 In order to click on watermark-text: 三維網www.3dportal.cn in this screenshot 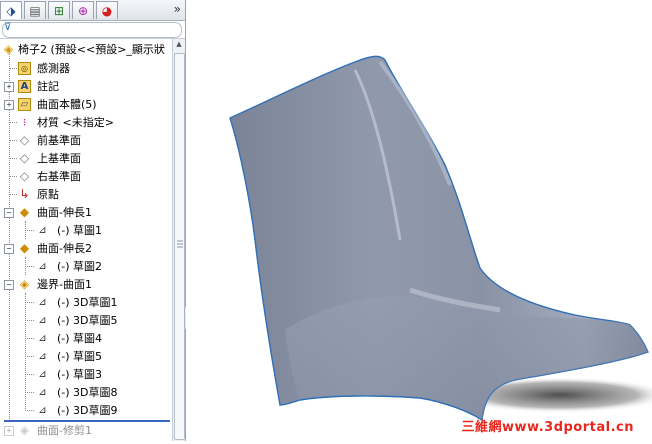, I will do `click(547, 427)`.